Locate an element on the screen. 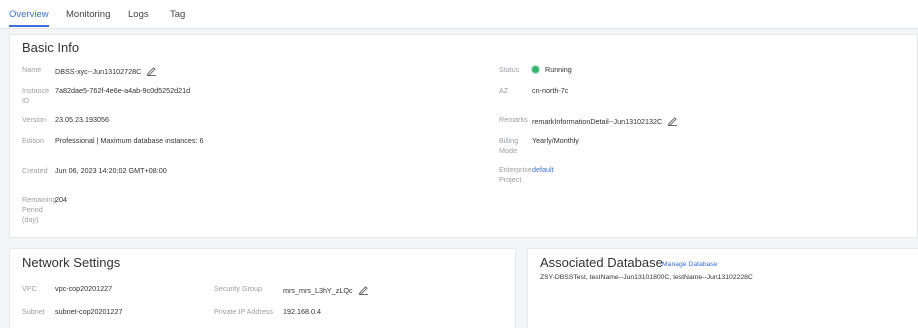 Image resolution: width=918 pixels, height=328 pixels. private-ip-label: Private IP Address is located at coordinates (243, 311).